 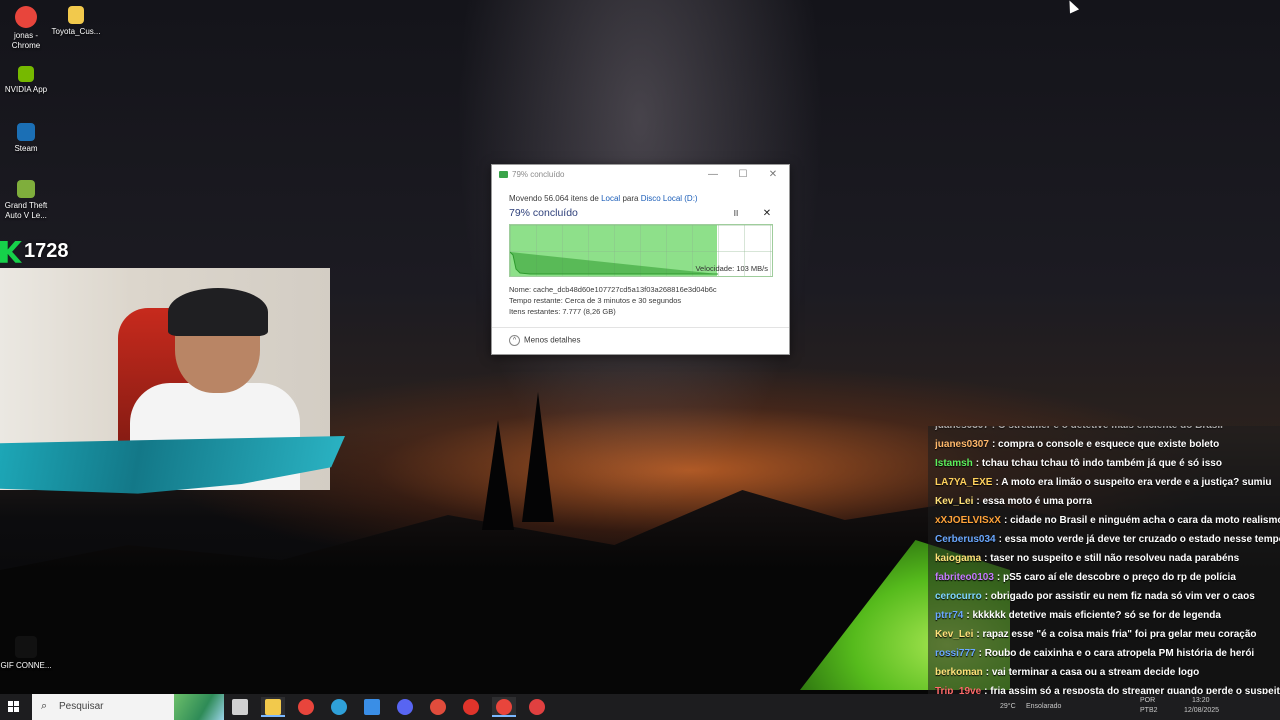 I want to click on clock-time: 13:20, so click(x=1201, y=700).